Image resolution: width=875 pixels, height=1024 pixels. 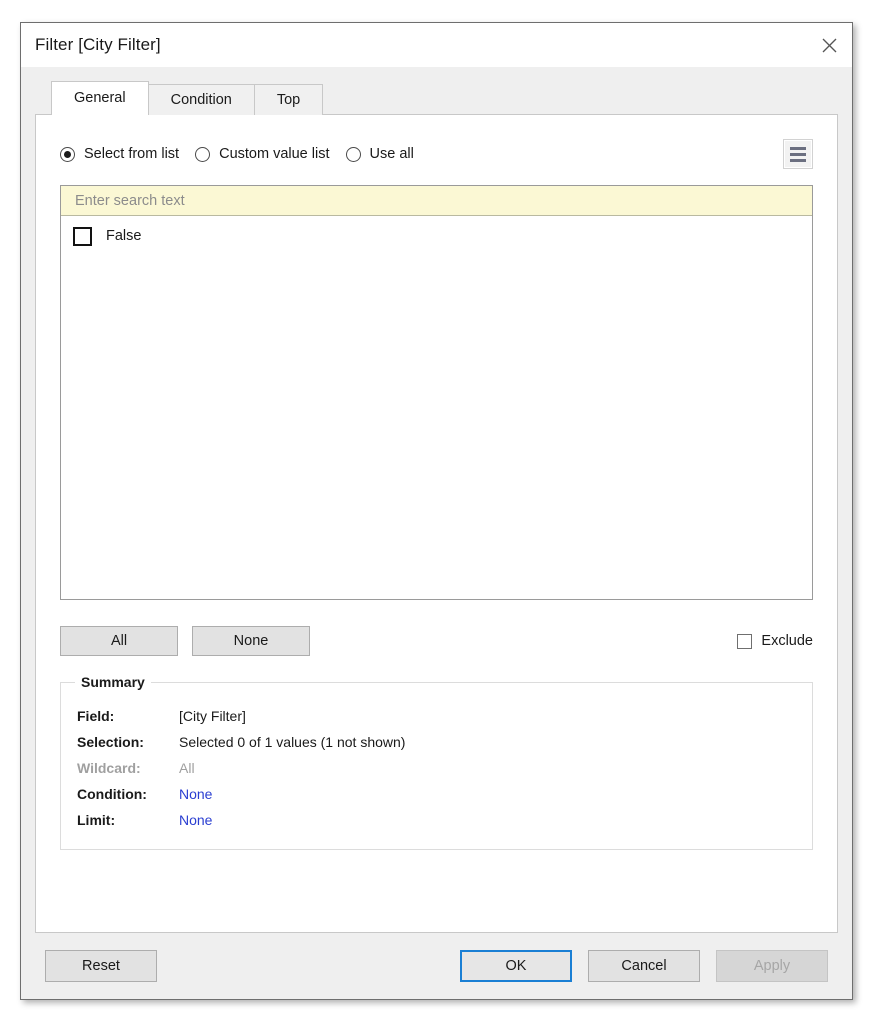 What do you see at coordinates (292, 742) in the screenshot?
I see `summary-value: Selected 0 of 1 values (1 not shown)` at bounding box center [292, 742].